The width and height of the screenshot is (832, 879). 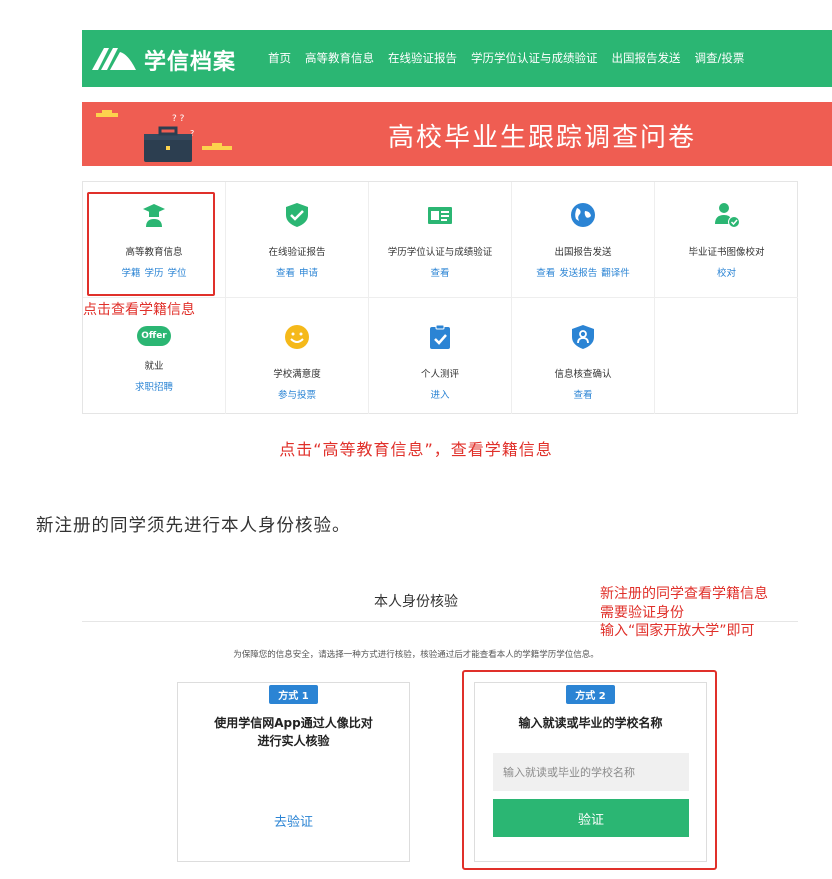 I want to click on user-check-icon, so click(x=727, y=215).